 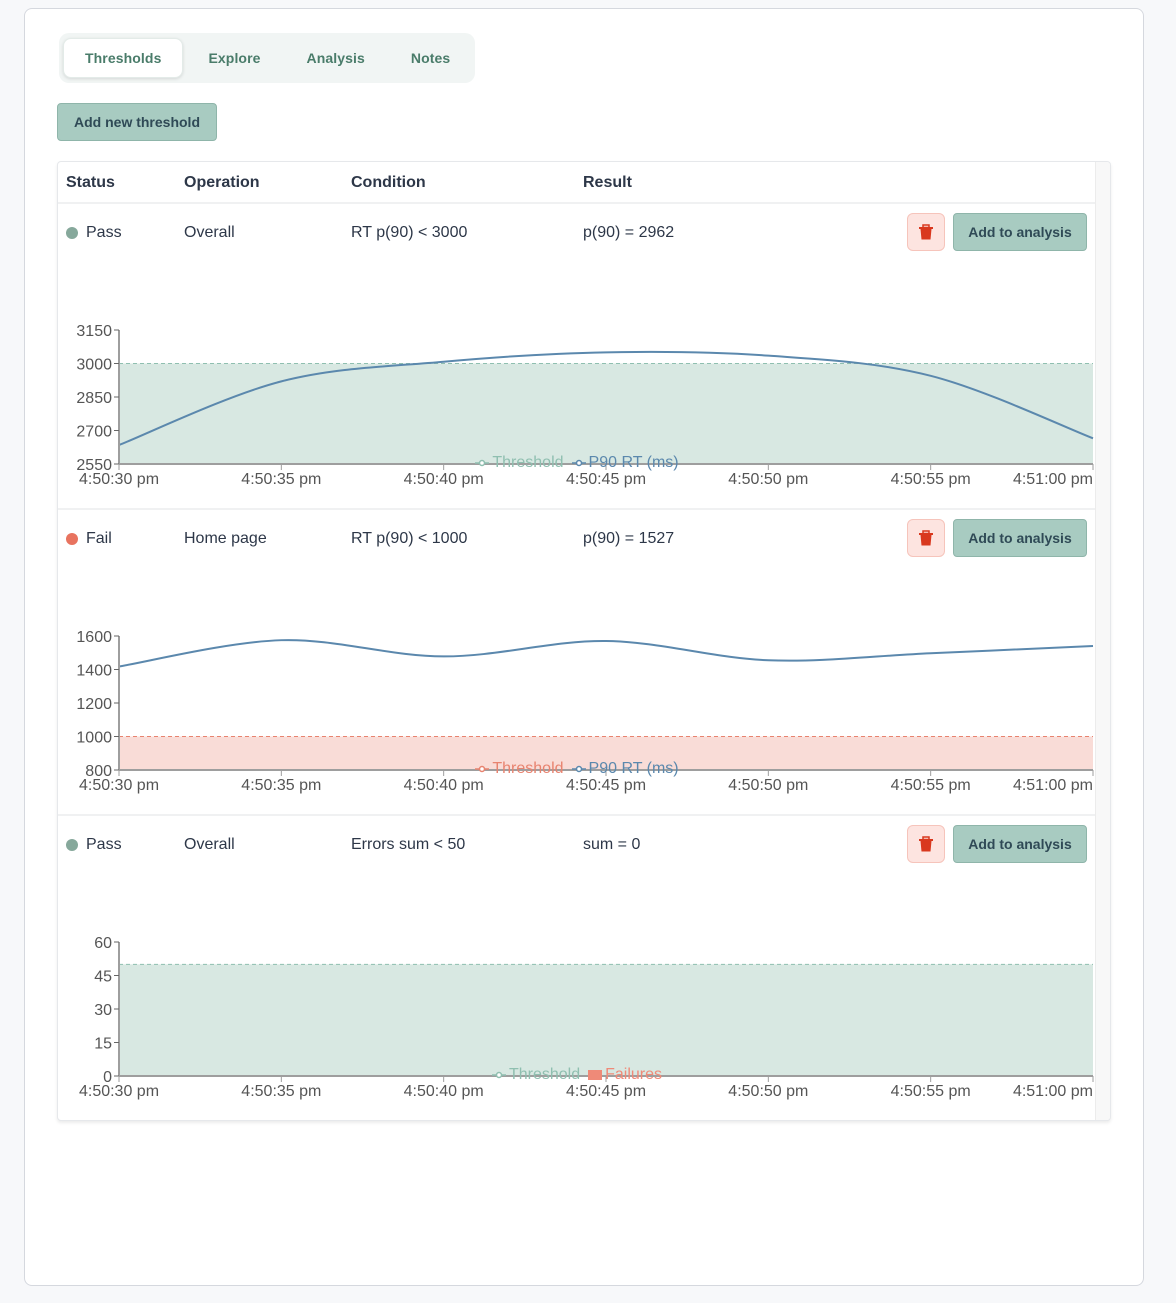 I want to click on tab-bar: Thresholds Explore Analysis Notes, so click(x=267, y=58).